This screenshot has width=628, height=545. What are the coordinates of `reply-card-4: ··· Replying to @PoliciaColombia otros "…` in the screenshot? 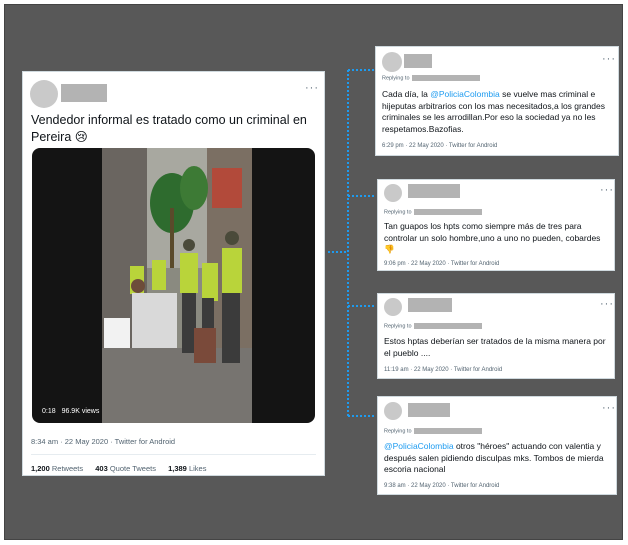 It's located at (497, 445).